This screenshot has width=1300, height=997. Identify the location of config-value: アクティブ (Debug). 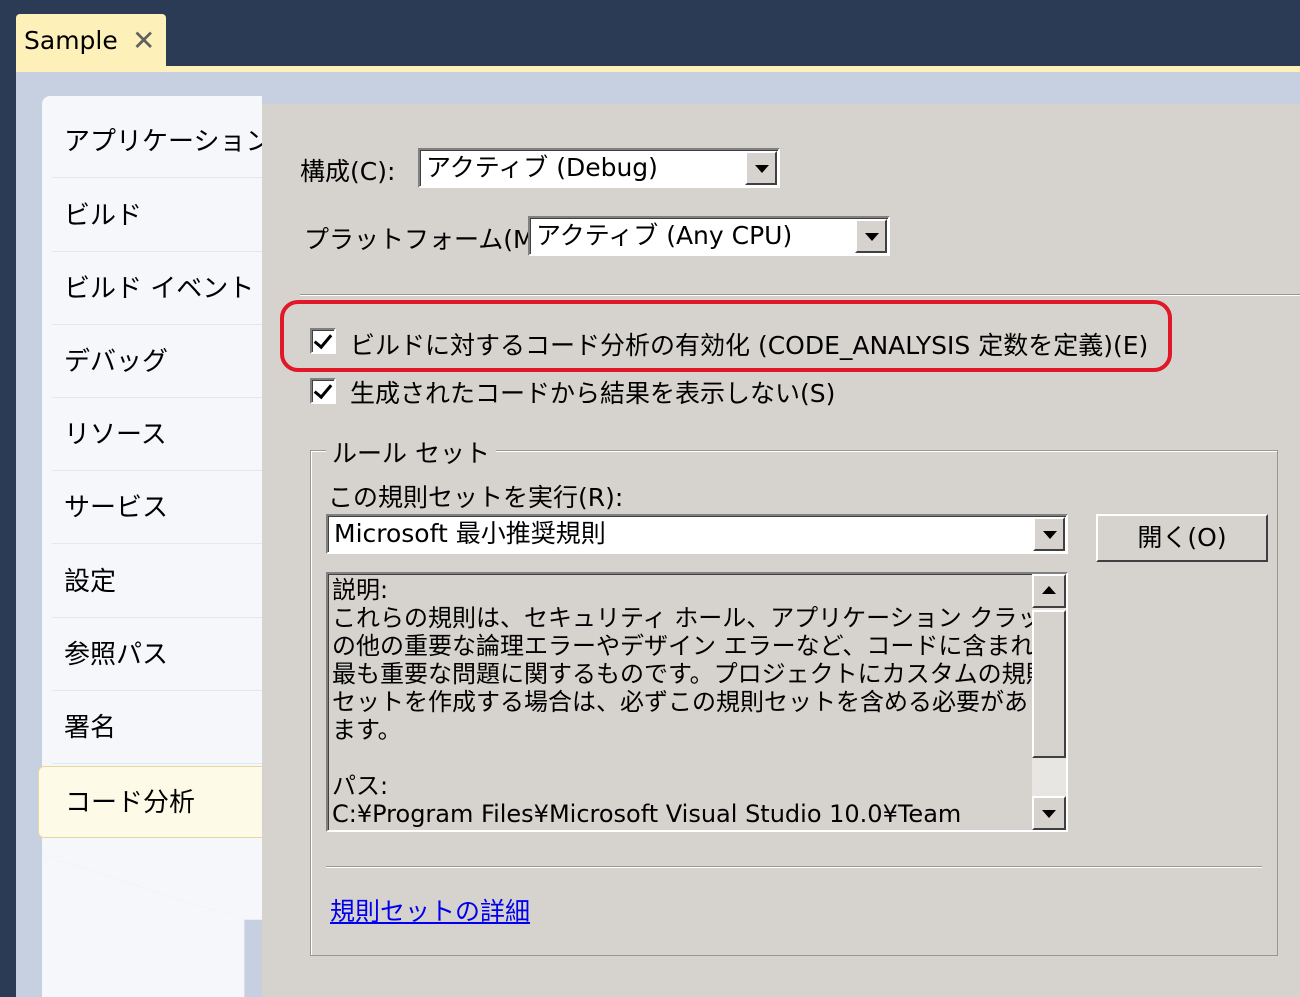
(542, 167).